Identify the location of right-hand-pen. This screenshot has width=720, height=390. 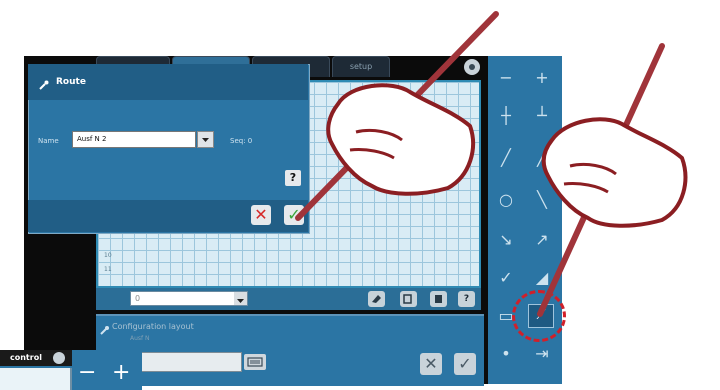
(612, 180).